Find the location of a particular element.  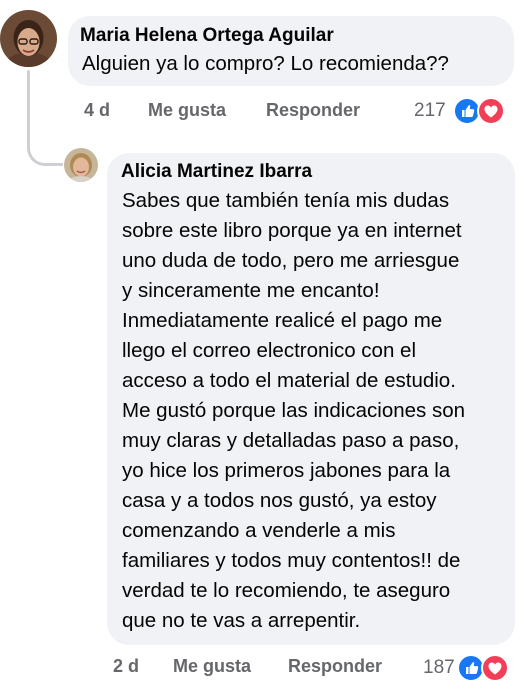

reply-age: 2 d is located at coordinates (126, 666).